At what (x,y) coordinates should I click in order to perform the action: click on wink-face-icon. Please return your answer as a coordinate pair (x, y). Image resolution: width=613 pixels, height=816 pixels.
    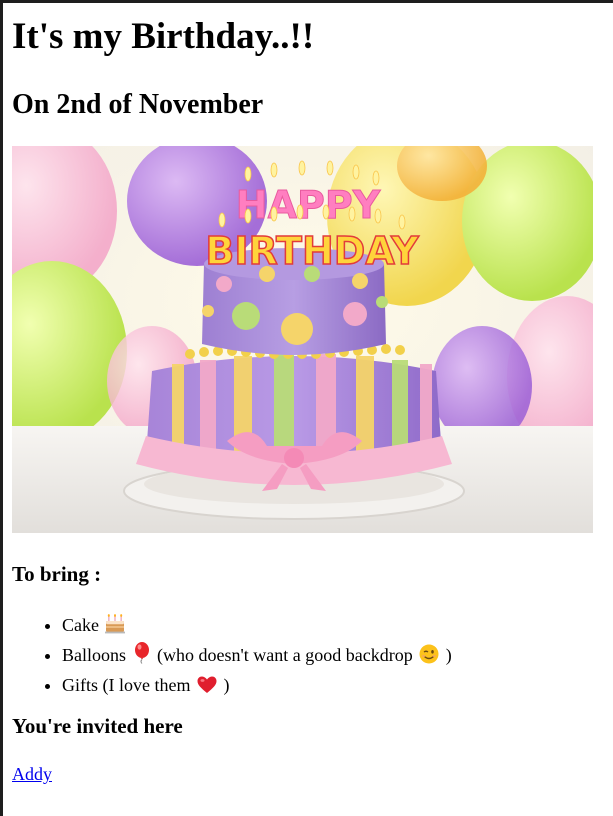
    Looking at the image, I should click on (429, 658).